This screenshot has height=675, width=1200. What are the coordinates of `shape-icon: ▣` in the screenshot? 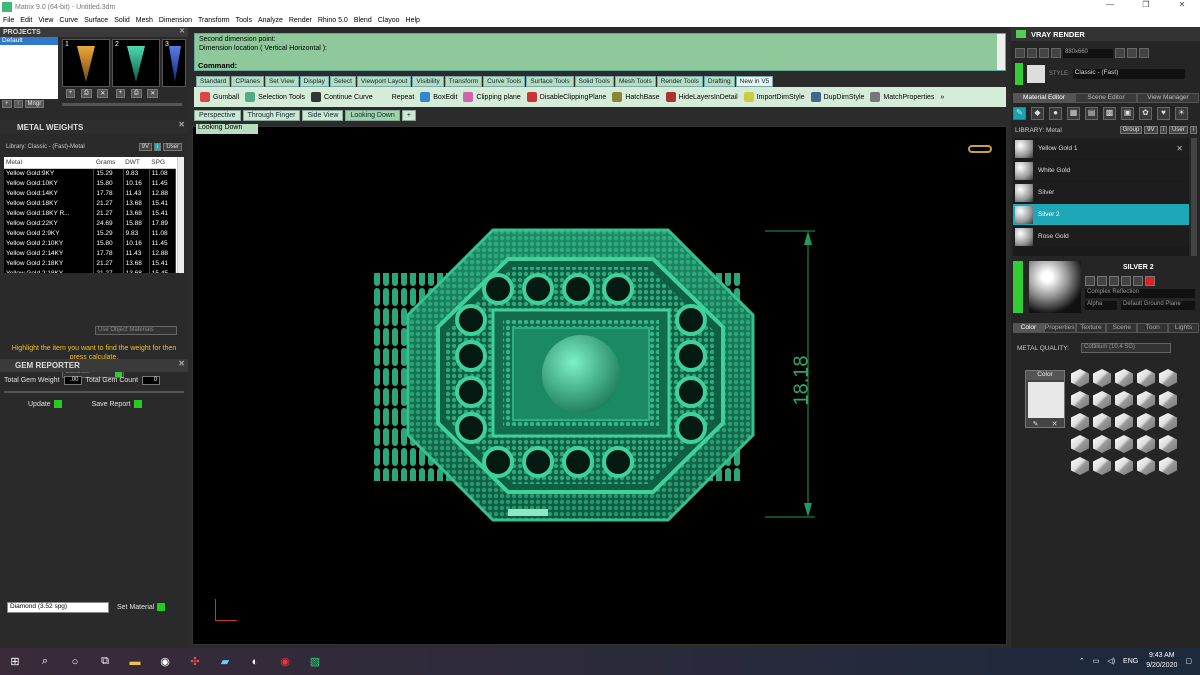 It's located at (1127, 113).